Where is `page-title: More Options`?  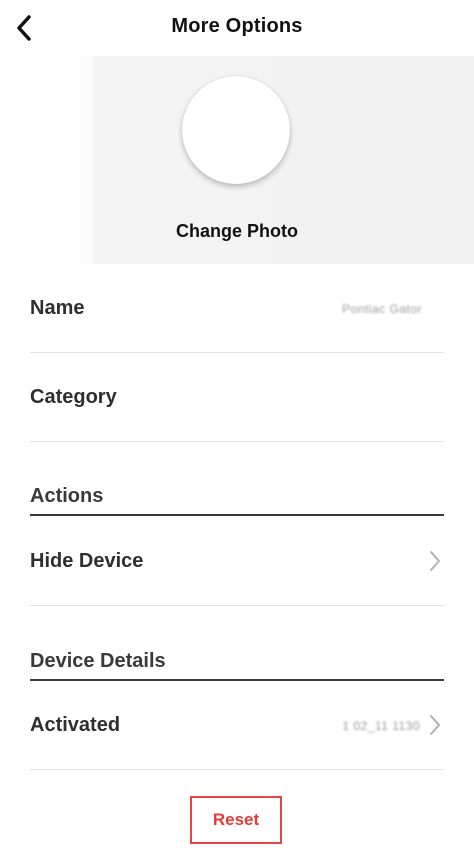 page-title: More Options is located at coordinates (237, 26).